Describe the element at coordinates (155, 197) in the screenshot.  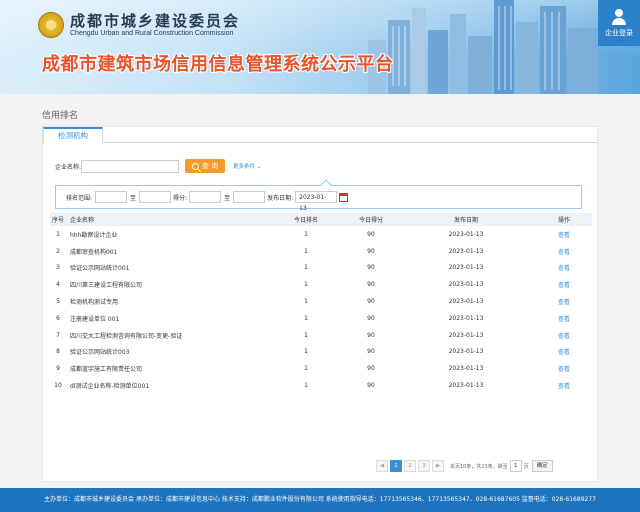
I see `rank-max-input` at that location.